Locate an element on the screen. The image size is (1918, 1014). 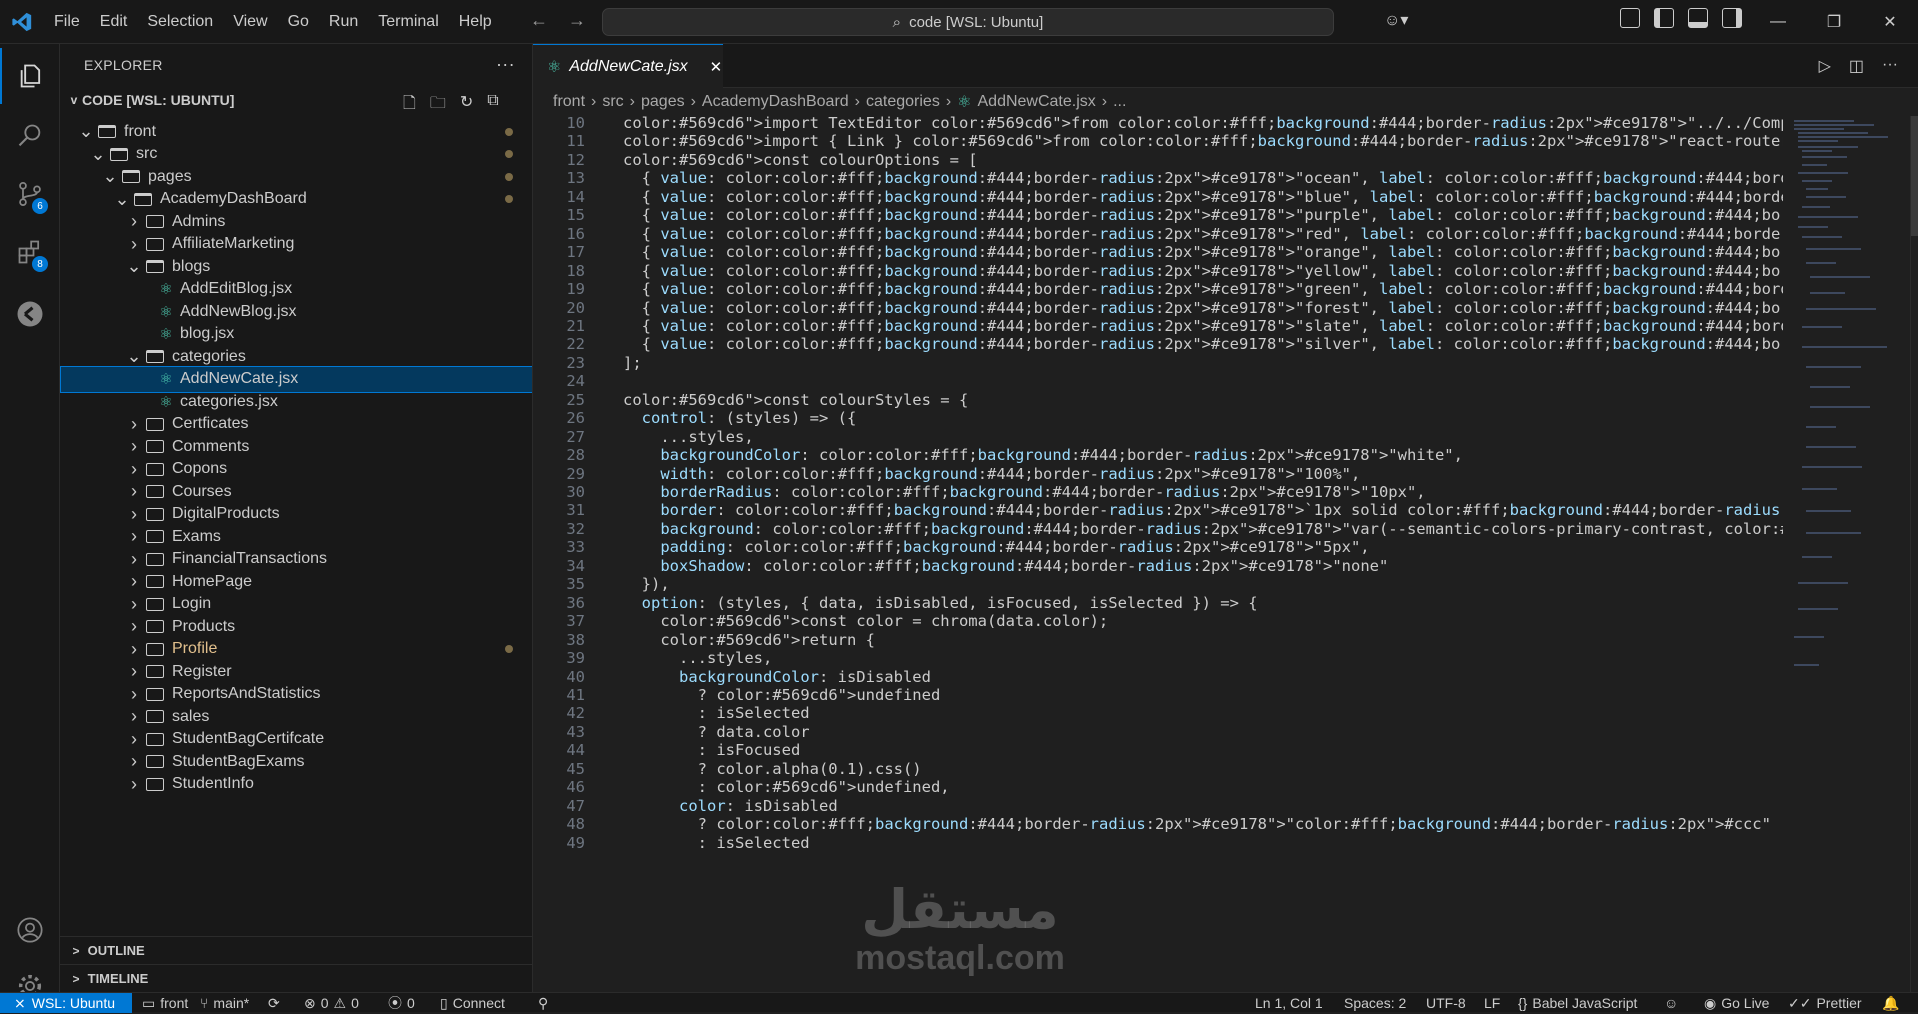
explorer-title: EXPLORER is located at coordinates (123, 65).